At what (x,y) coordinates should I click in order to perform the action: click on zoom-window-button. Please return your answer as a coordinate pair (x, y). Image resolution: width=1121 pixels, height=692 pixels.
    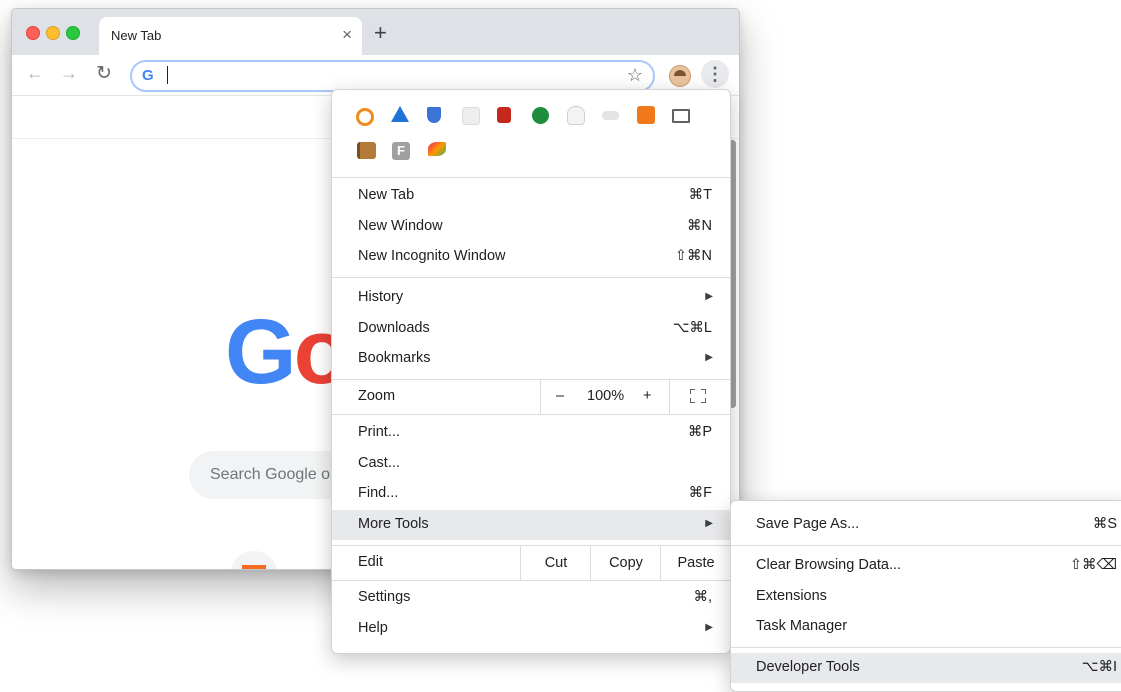
    Looking at the image, I should click on (73, 33).